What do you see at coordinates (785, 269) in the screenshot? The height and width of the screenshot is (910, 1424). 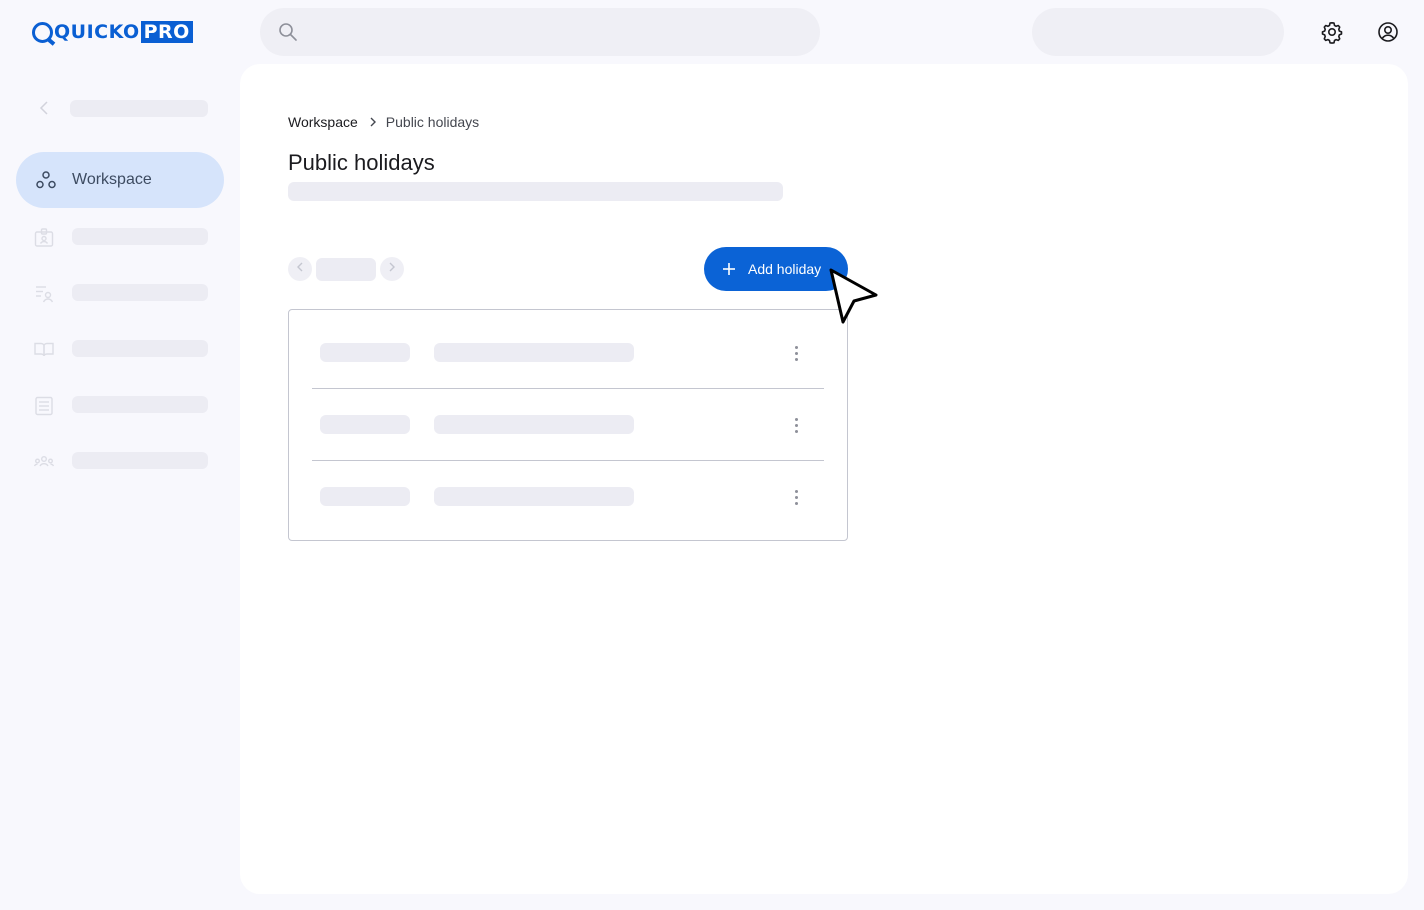 I see `add-holiday-label: Add holiday` at bounding box center [785, 269].